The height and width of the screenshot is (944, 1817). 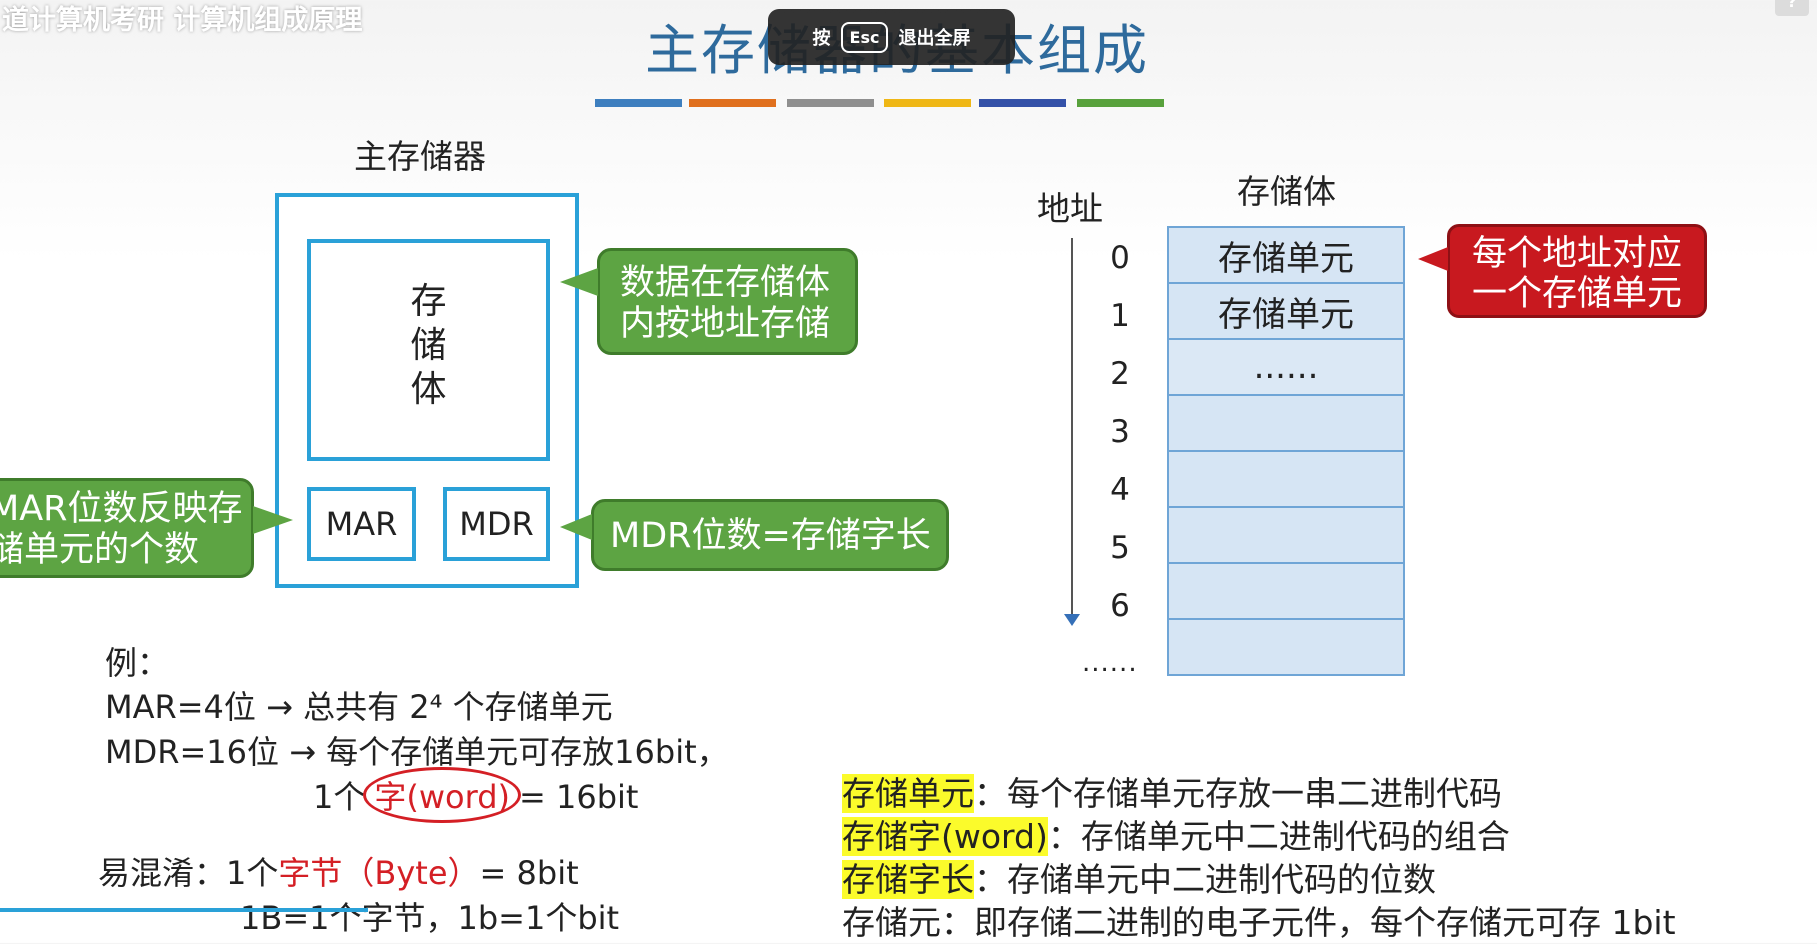 I want to click on example-byte-bit: 1B=1个字节，1b=1个bit, so click(x=430, y=918).